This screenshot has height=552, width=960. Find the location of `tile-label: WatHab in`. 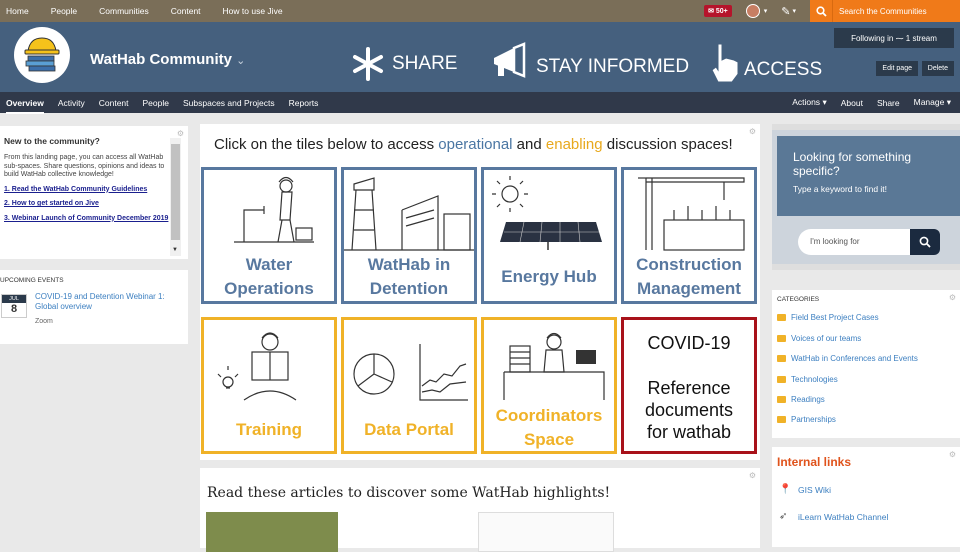

tile-label: WatHab in is located at coordinates (409, 264).